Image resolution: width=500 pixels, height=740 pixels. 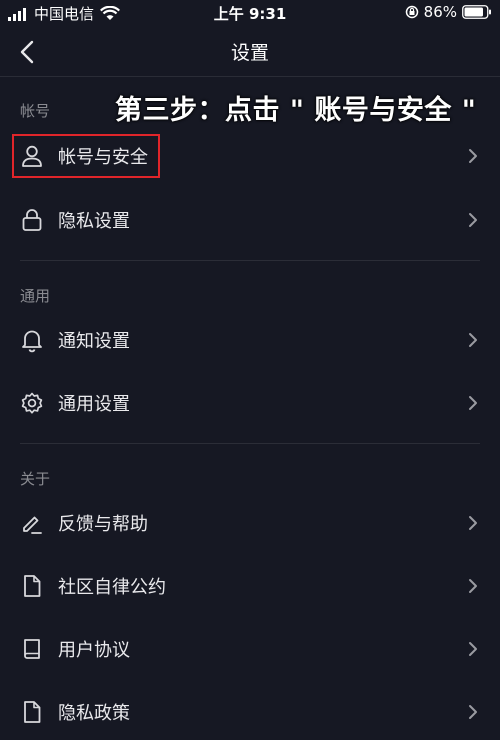 I want to click on section-title-general: 通用, so click(x=35, y=296).